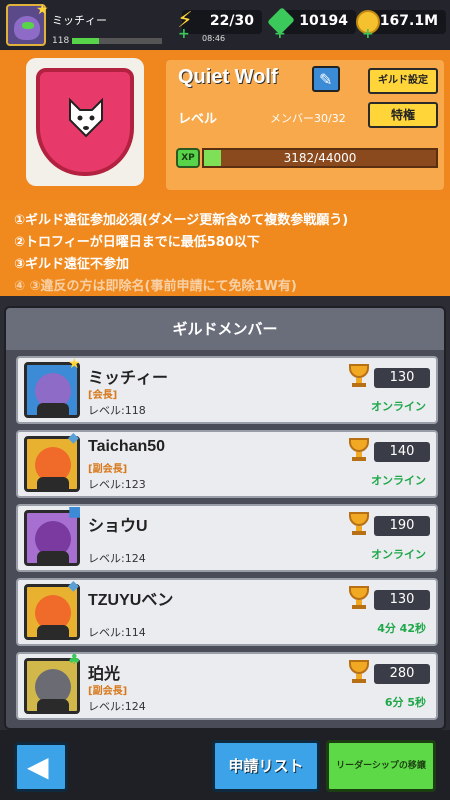  What do you see at coordinates (38, 766) in the screenshot?
I see `arrow-left-icon: ◀` at bounding box center [38, 766].